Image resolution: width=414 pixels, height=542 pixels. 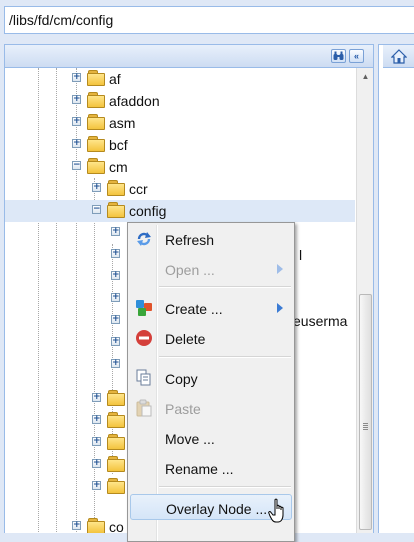 I want to click on menu-item-label: Delete, so click(x=185, y=339).